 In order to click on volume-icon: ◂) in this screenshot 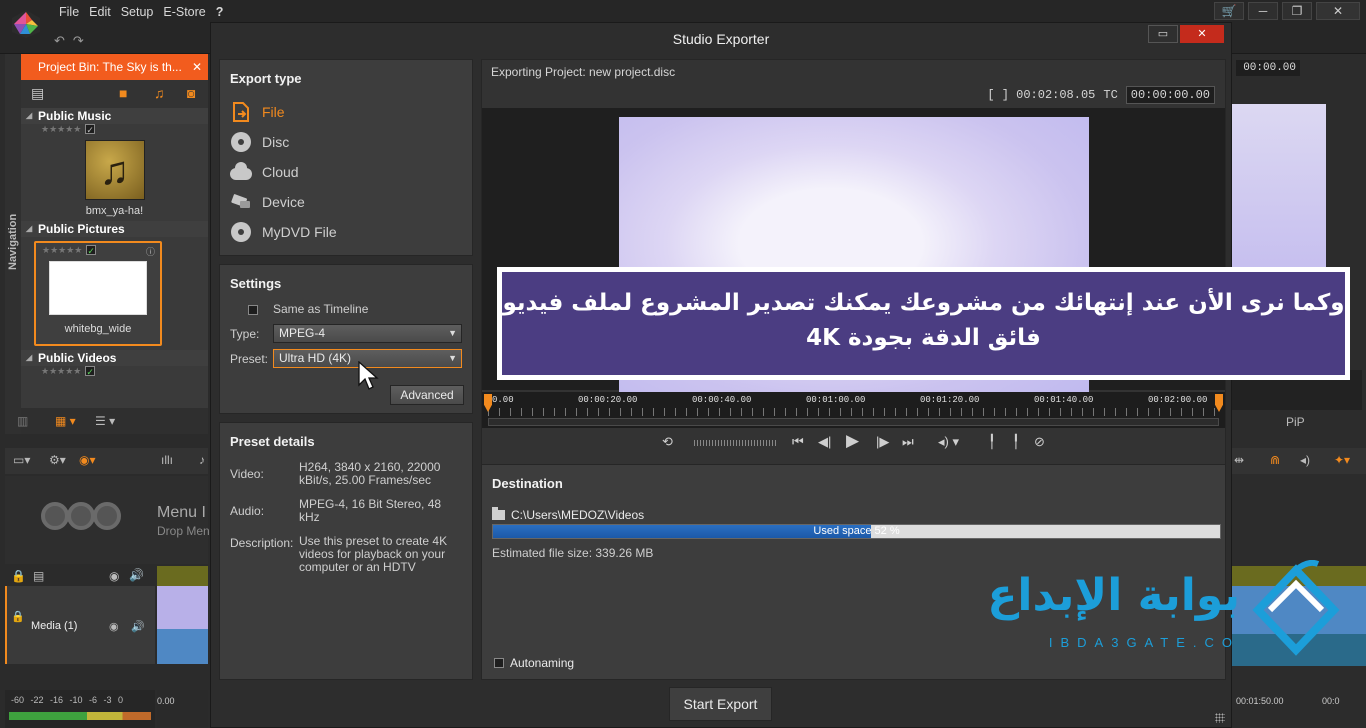, I will do `click(1305, 460)`.